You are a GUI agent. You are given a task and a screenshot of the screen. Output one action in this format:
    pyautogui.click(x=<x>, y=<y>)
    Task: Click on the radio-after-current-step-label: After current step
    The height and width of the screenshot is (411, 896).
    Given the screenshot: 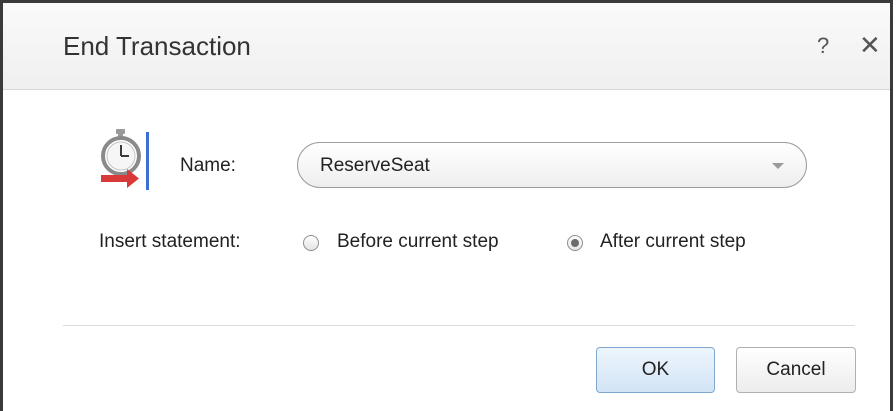 What is the action you would take?
    pyautogui.click(x=673, y=242)
    